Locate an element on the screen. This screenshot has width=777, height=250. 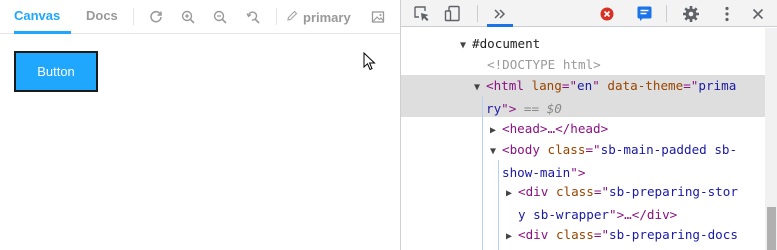
reload-icon is located at coordinates (156, 17).